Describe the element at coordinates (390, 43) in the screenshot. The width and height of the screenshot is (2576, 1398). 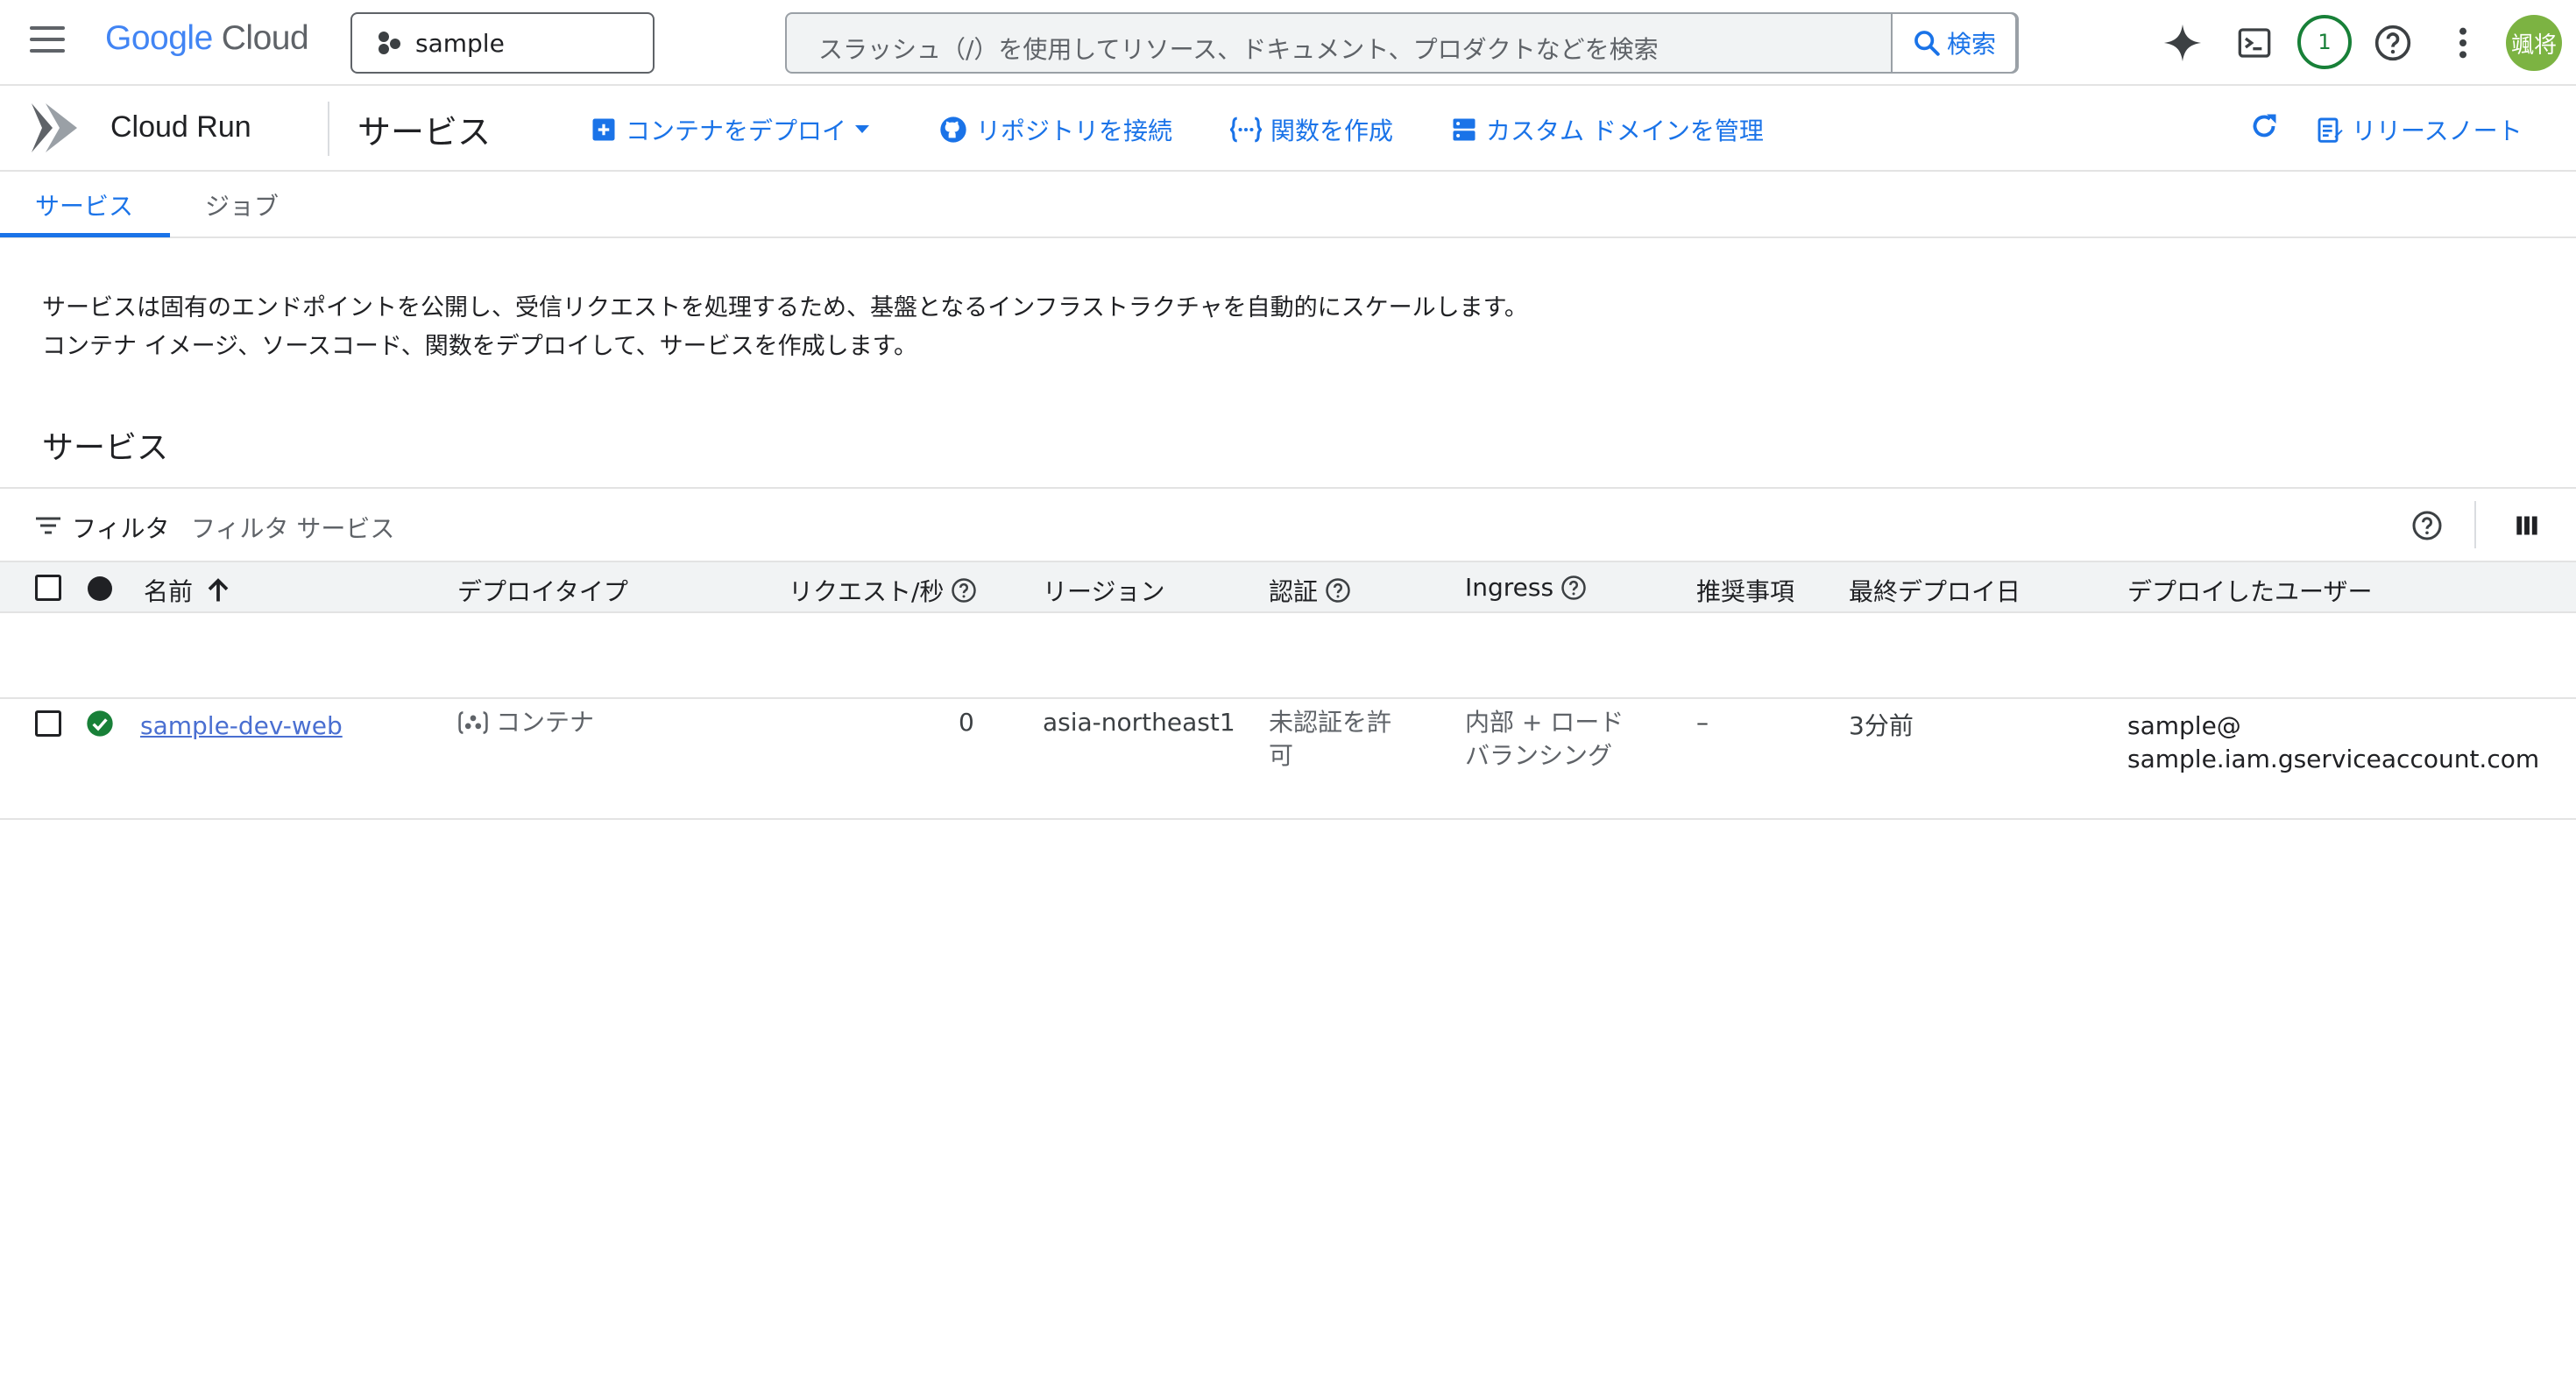
I see `project-icon` at that location.